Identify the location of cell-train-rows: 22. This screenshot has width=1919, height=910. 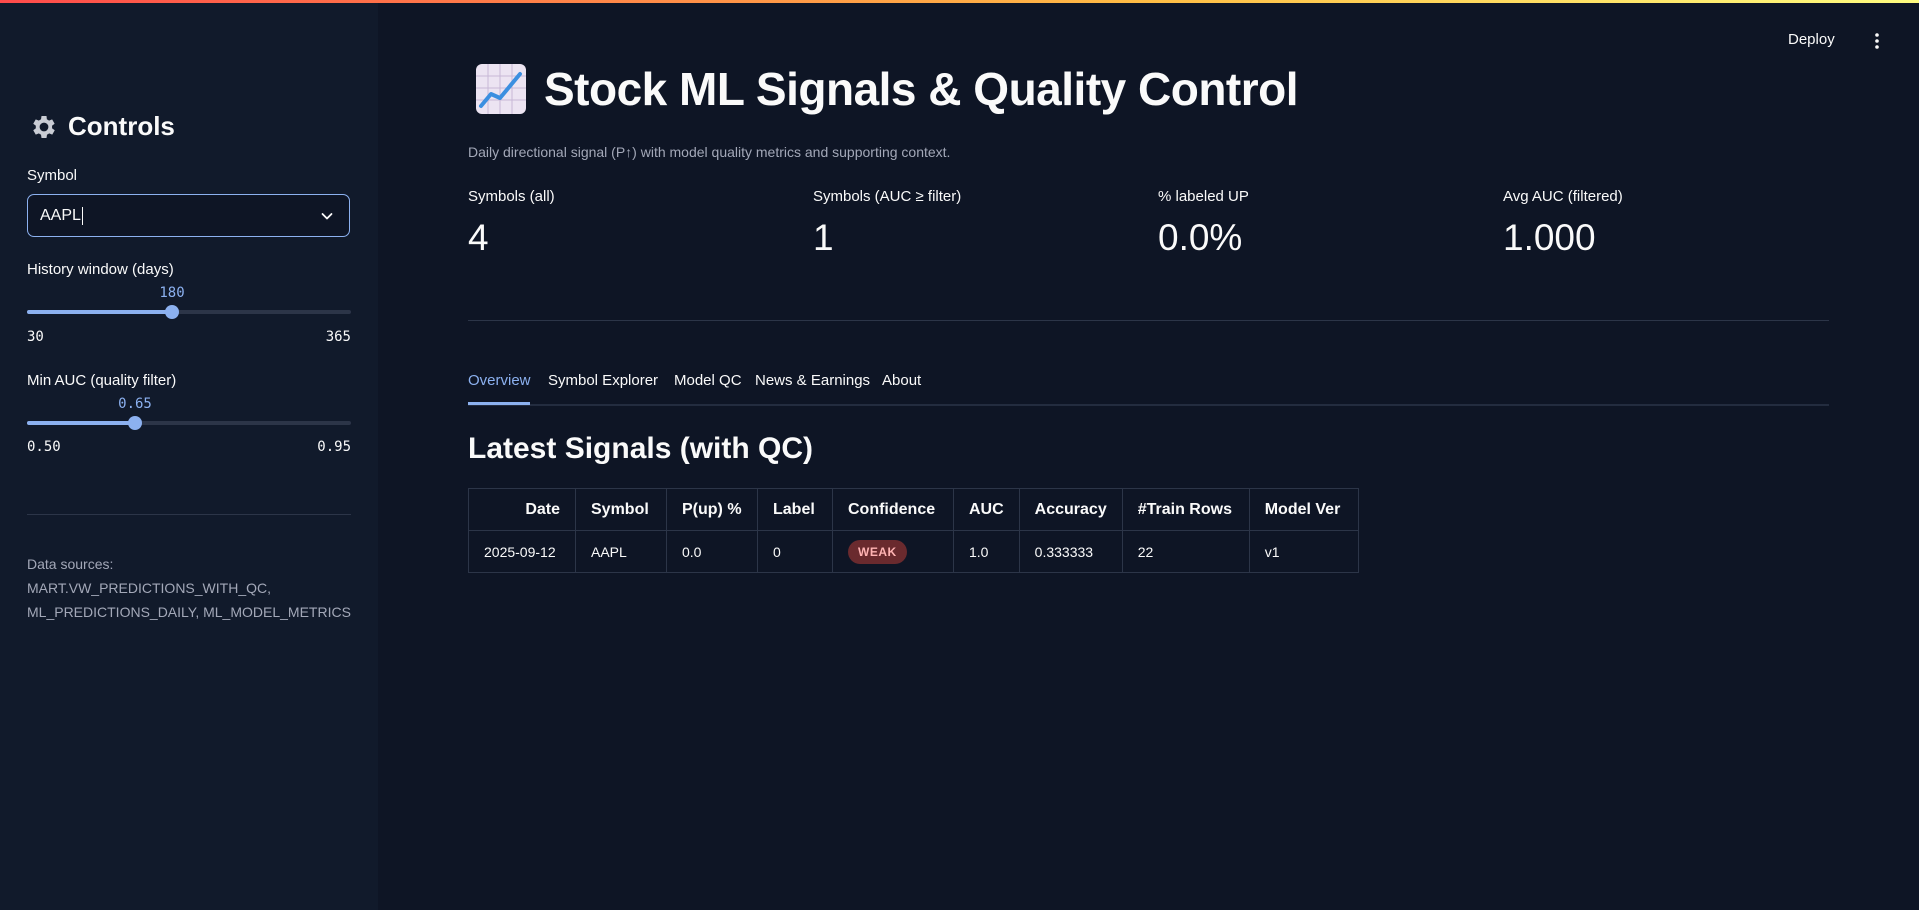
(1185, 551).